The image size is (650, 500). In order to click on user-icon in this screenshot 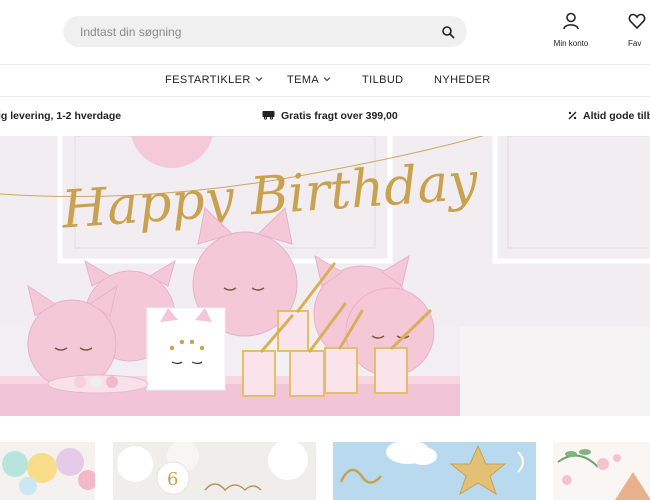, I will do `click(571, 21)`.